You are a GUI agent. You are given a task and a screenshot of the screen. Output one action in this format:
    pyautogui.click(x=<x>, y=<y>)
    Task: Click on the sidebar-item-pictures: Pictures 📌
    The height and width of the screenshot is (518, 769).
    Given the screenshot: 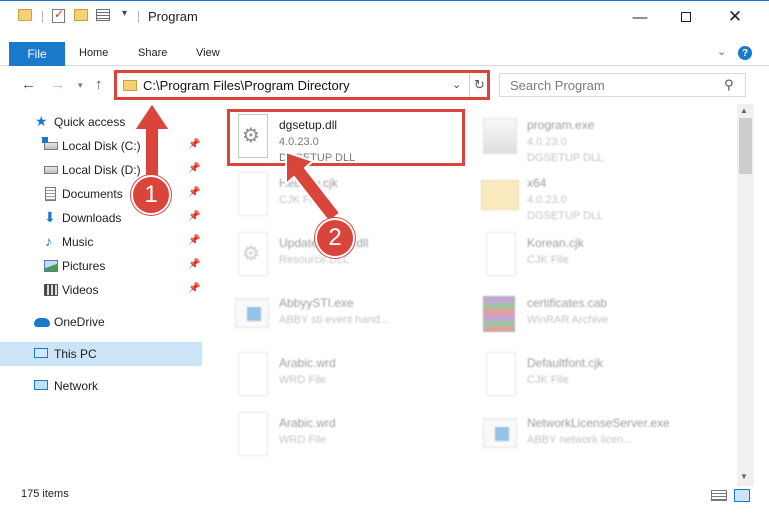 What is the action you would take?
    pyautogui.click(x=101, y=266)
    